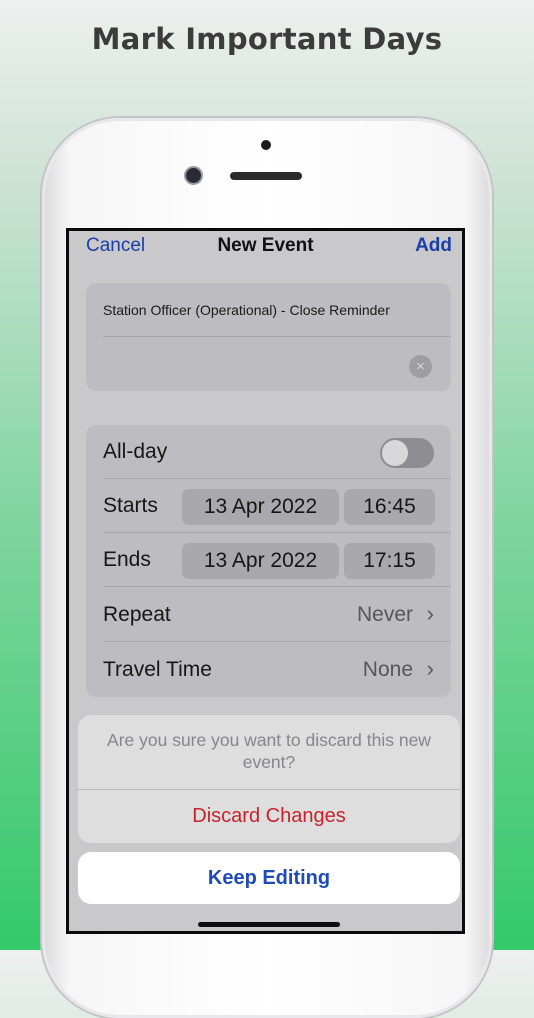 The width and height of the screenshot is (534, 1018). I want to click on repeat-value: Never, so click(384, 614).